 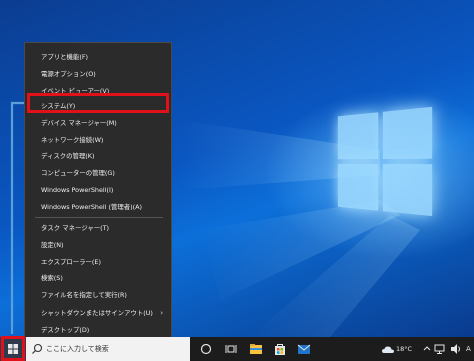 What do you see at coordinates (52, 245) in the screenshot?
I see `menu-item-label: 設定(N)` at bounding box center [52, 245].